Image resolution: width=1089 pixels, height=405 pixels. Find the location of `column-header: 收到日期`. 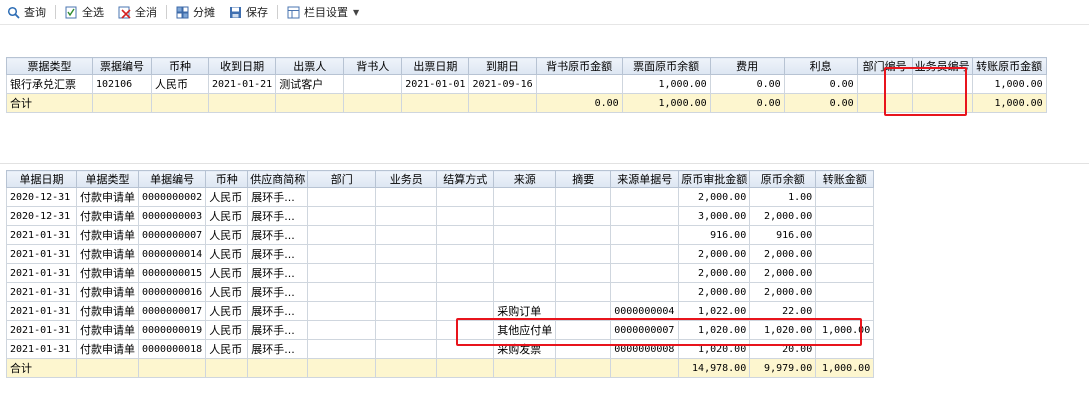

column-header: 收到日期 is located at coordinates (242, 66).